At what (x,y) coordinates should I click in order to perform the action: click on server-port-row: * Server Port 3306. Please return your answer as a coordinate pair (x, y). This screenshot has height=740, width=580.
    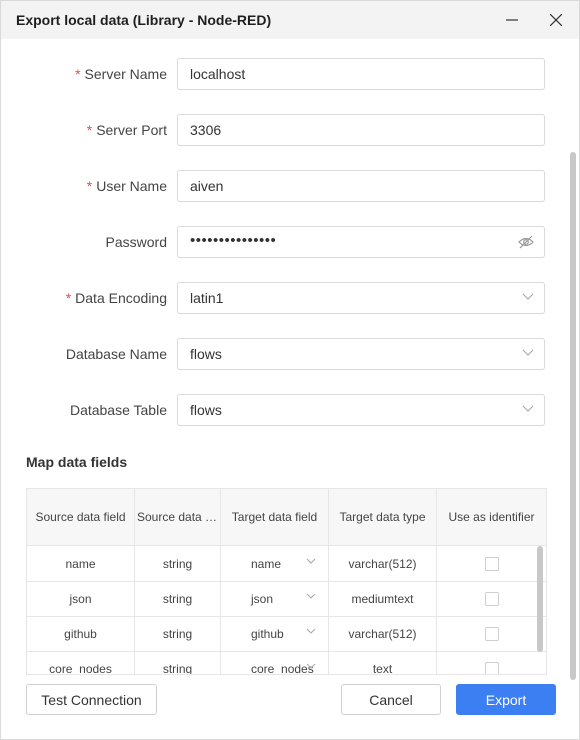
    Looking at the image, I should click on (290, 130).